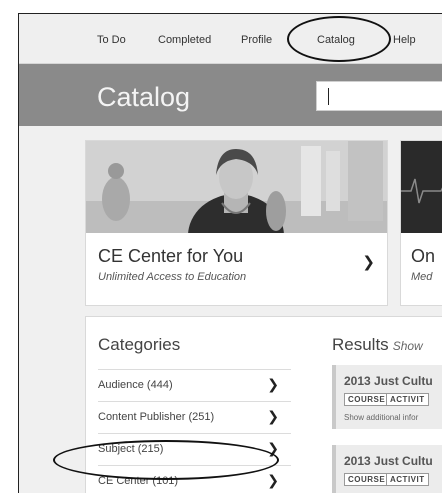  Describe the element at coordinates (156, 417) in the screenshot. I see `category-label: Content Publisher (251)` at that location.